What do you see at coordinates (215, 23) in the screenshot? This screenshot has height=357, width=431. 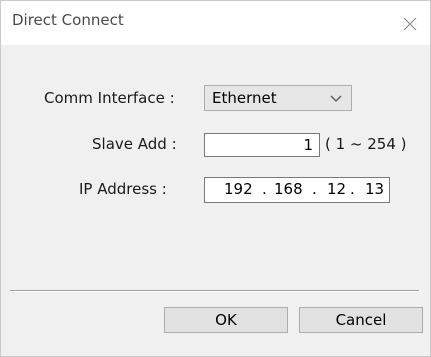 I see `title-bar: Direct Connect` at bounding box center [215, 23].